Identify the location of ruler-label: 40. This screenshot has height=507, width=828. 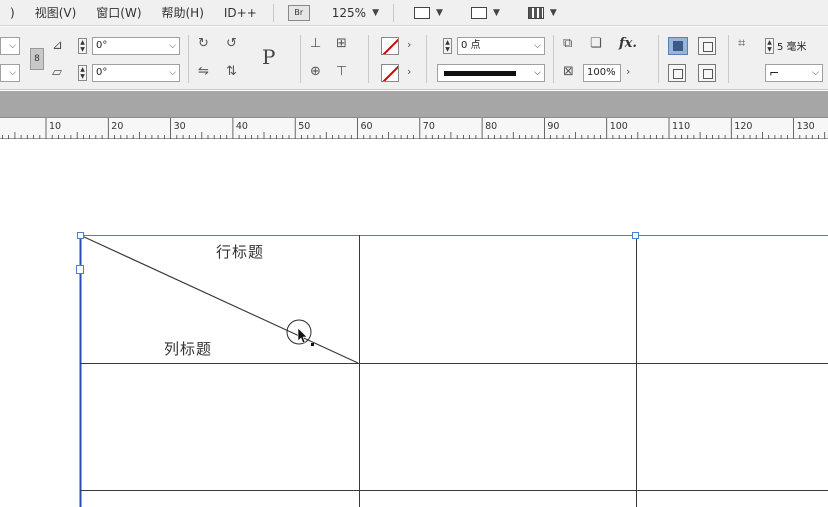
(241, 126).